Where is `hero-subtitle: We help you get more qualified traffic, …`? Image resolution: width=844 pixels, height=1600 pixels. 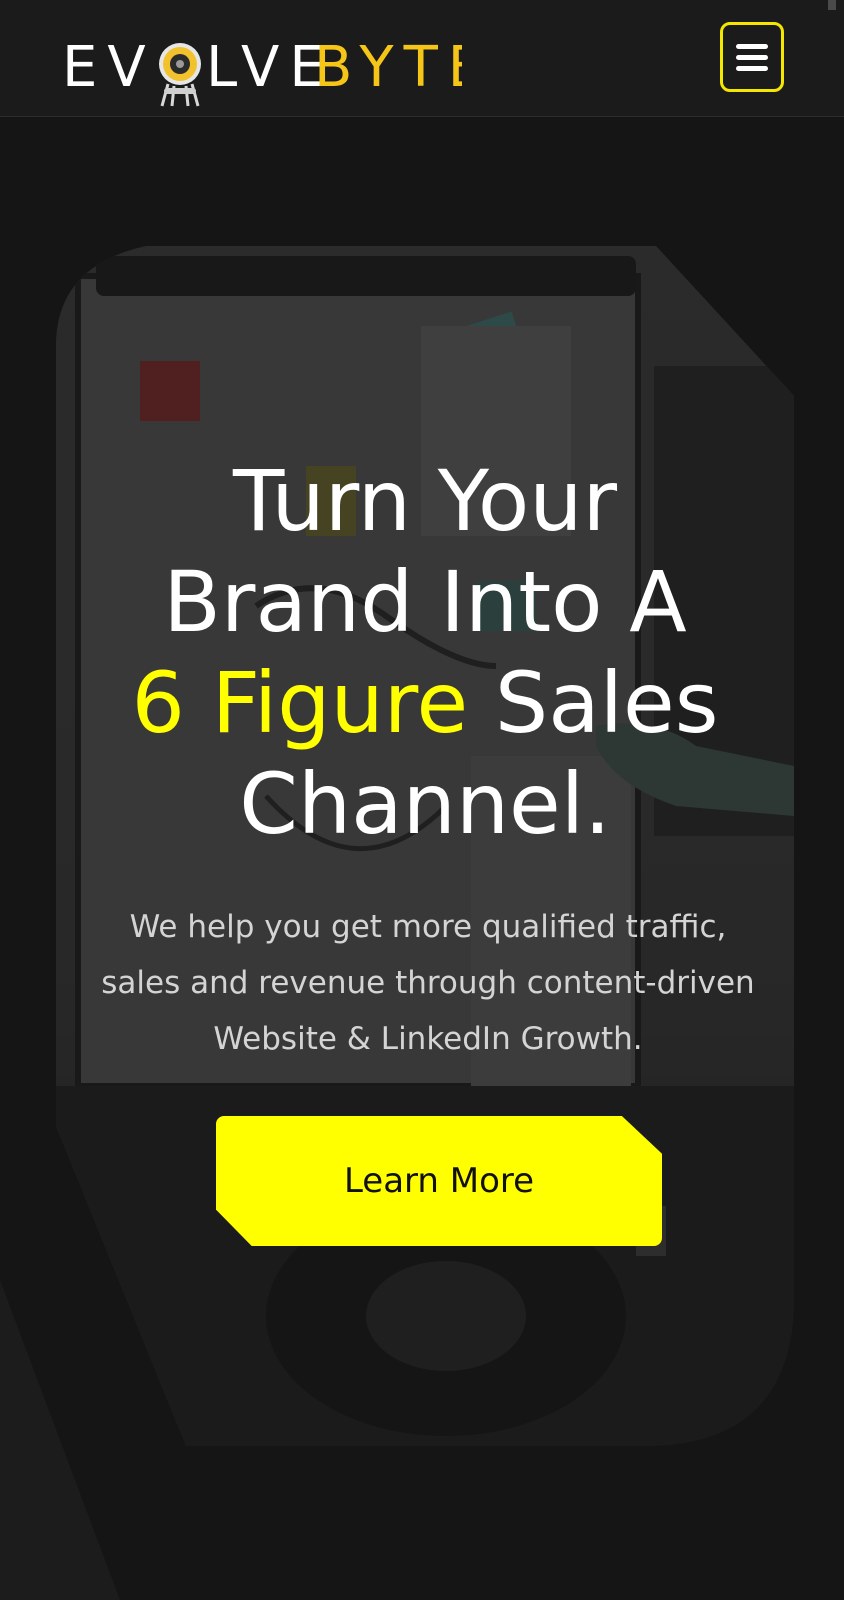
hero-subtitle: We help you get more qualified traffic, … is located at coordinates (428, 983).